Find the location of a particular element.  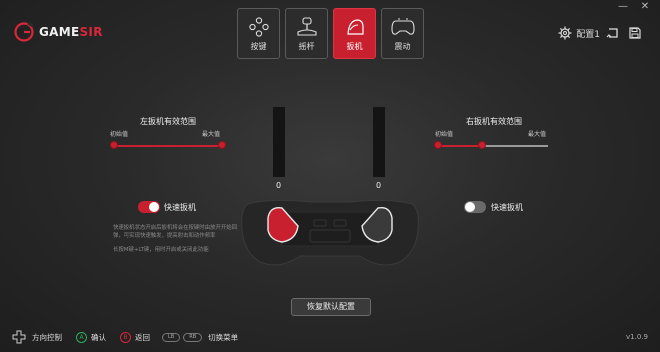

right-range-title: 右扳机有效范围 is located at coordinates (494, 121).